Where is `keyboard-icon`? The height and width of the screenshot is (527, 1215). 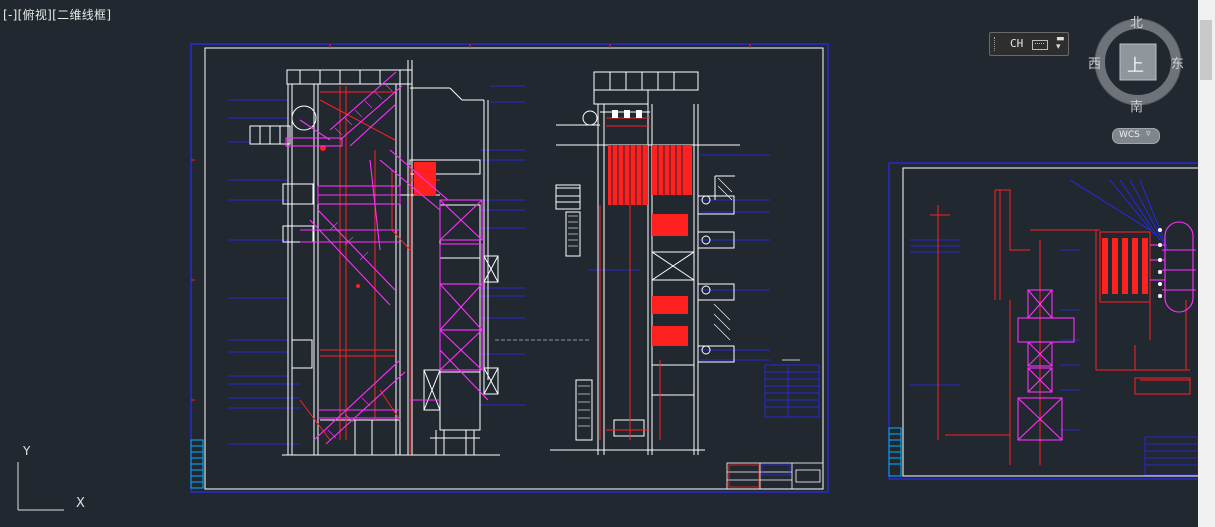 keyboard-icon is located at coordinates (1040, 45).